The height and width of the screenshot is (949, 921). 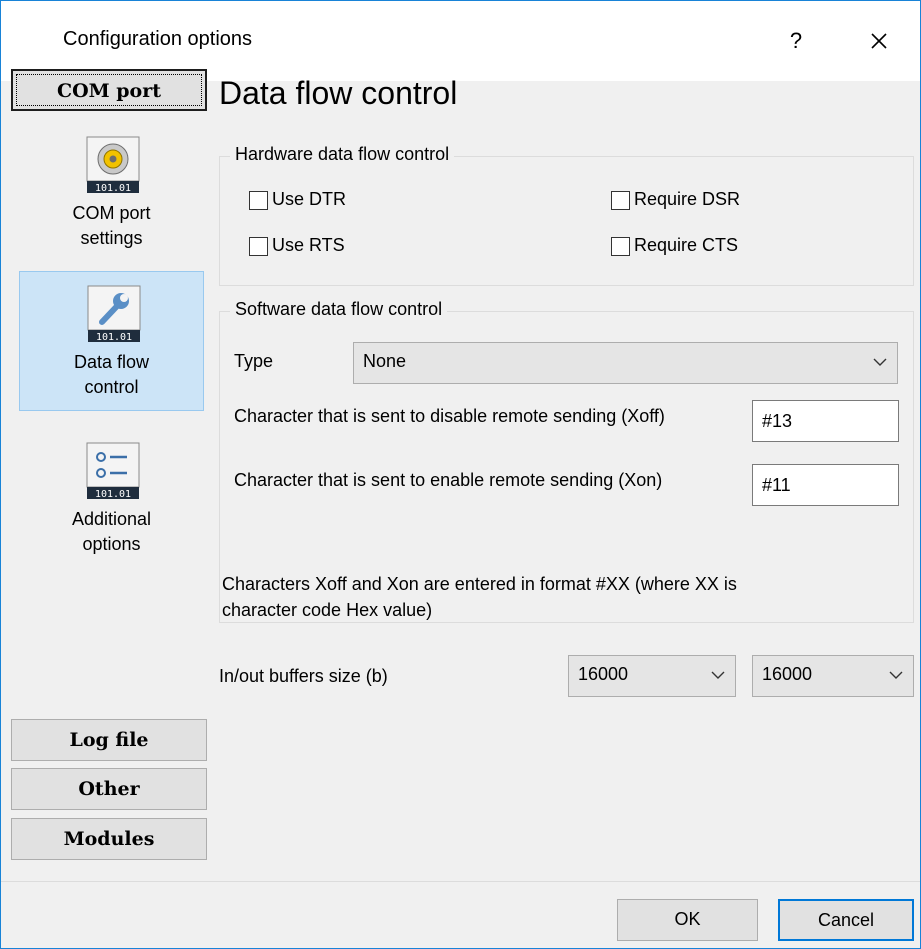 What do you see at coordinates (342, 154) in the screenshot?
I see `group-legend: Hardware data flow control` at bounding box center [342, 154].